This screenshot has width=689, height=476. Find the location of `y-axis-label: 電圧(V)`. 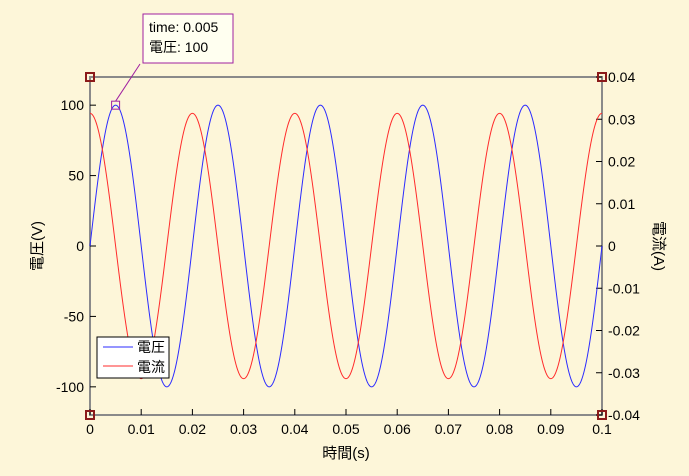

y-axis-label: 電圧(V) is located at coordinates (37, 246).